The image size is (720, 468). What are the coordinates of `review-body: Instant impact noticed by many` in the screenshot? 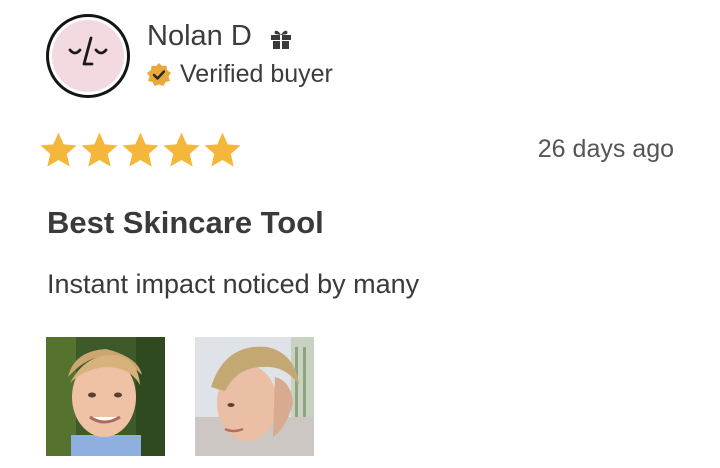 It's located at (233, 284).